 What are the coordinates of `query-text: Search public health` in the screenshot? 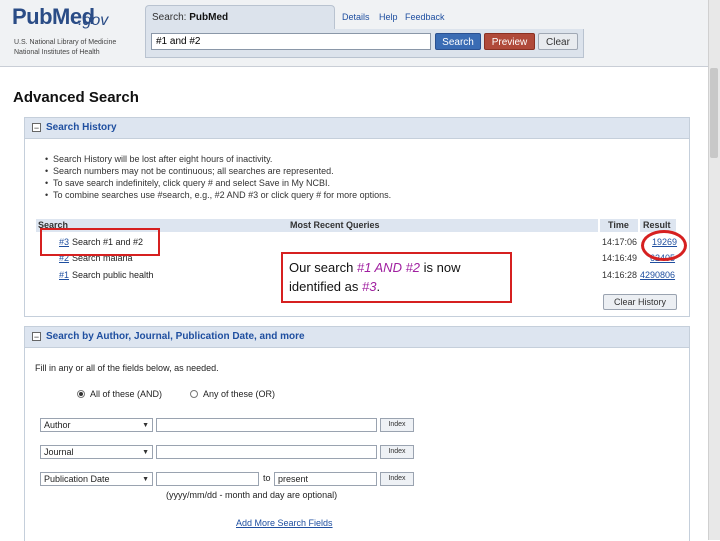 It's located at (113, 275).